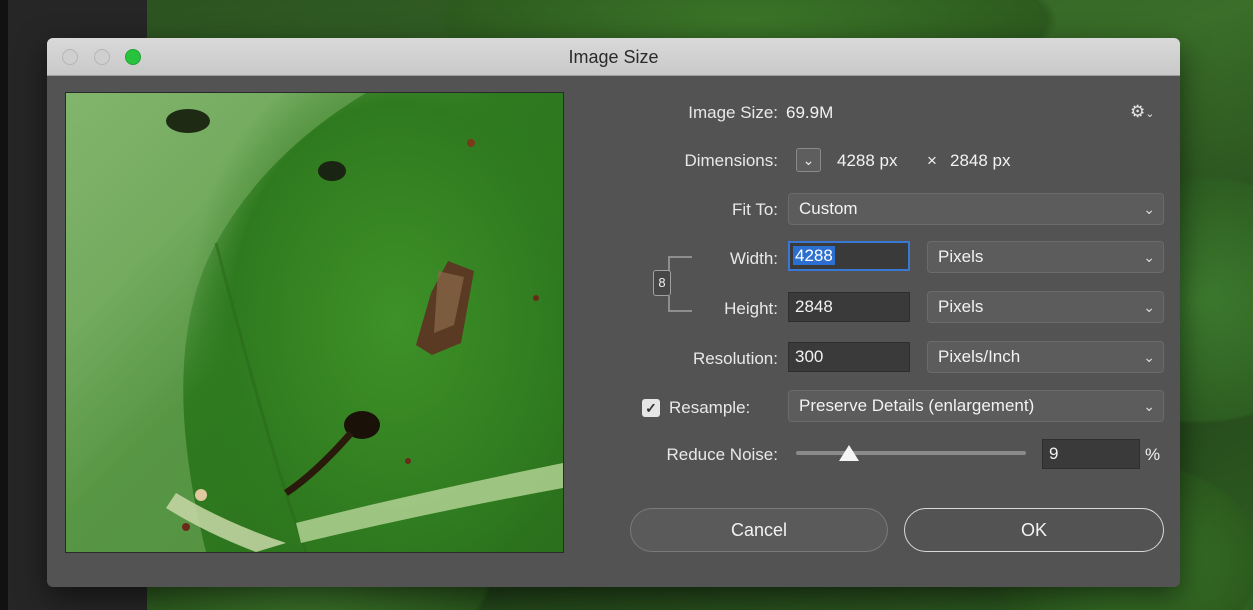 The width and height of the screenshot is (1253, 610). What do you see at coordinates (4, 305) in the screenshot?
I see `app-edge` at bounding box center [4, 305].